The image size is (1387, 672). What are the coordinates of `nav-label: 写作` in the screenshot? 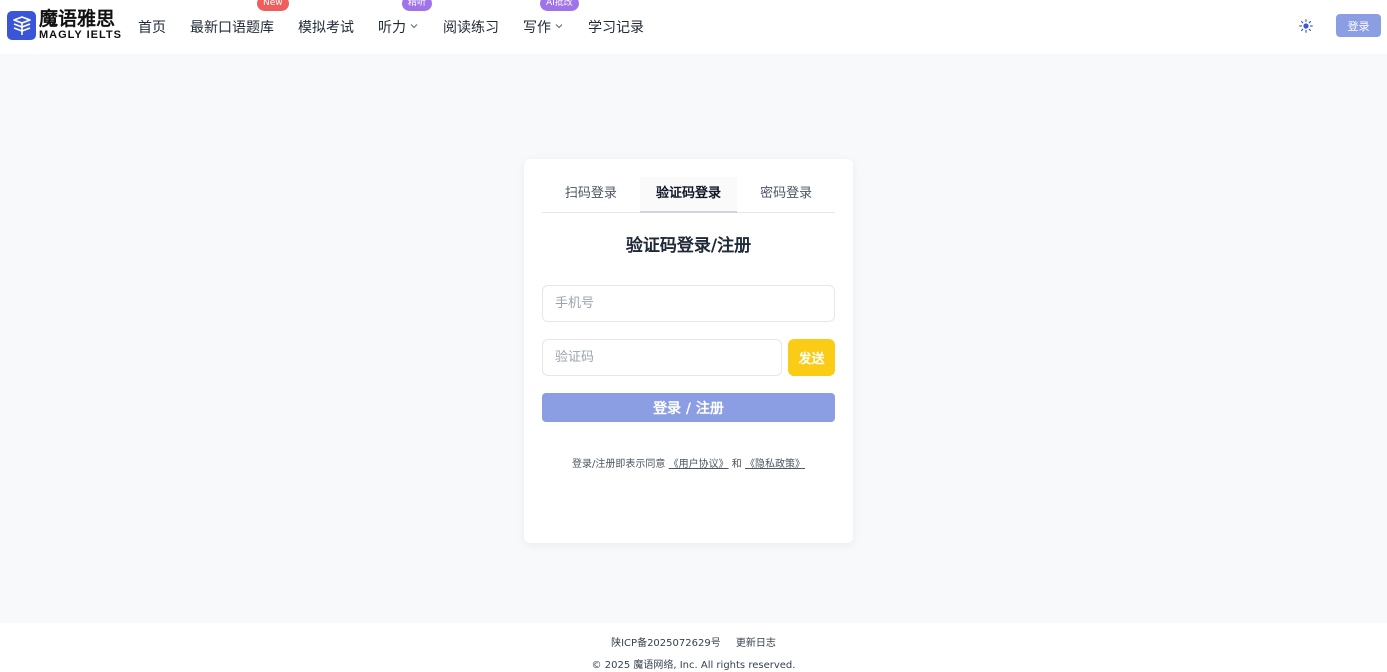 It's located at (537, 28).